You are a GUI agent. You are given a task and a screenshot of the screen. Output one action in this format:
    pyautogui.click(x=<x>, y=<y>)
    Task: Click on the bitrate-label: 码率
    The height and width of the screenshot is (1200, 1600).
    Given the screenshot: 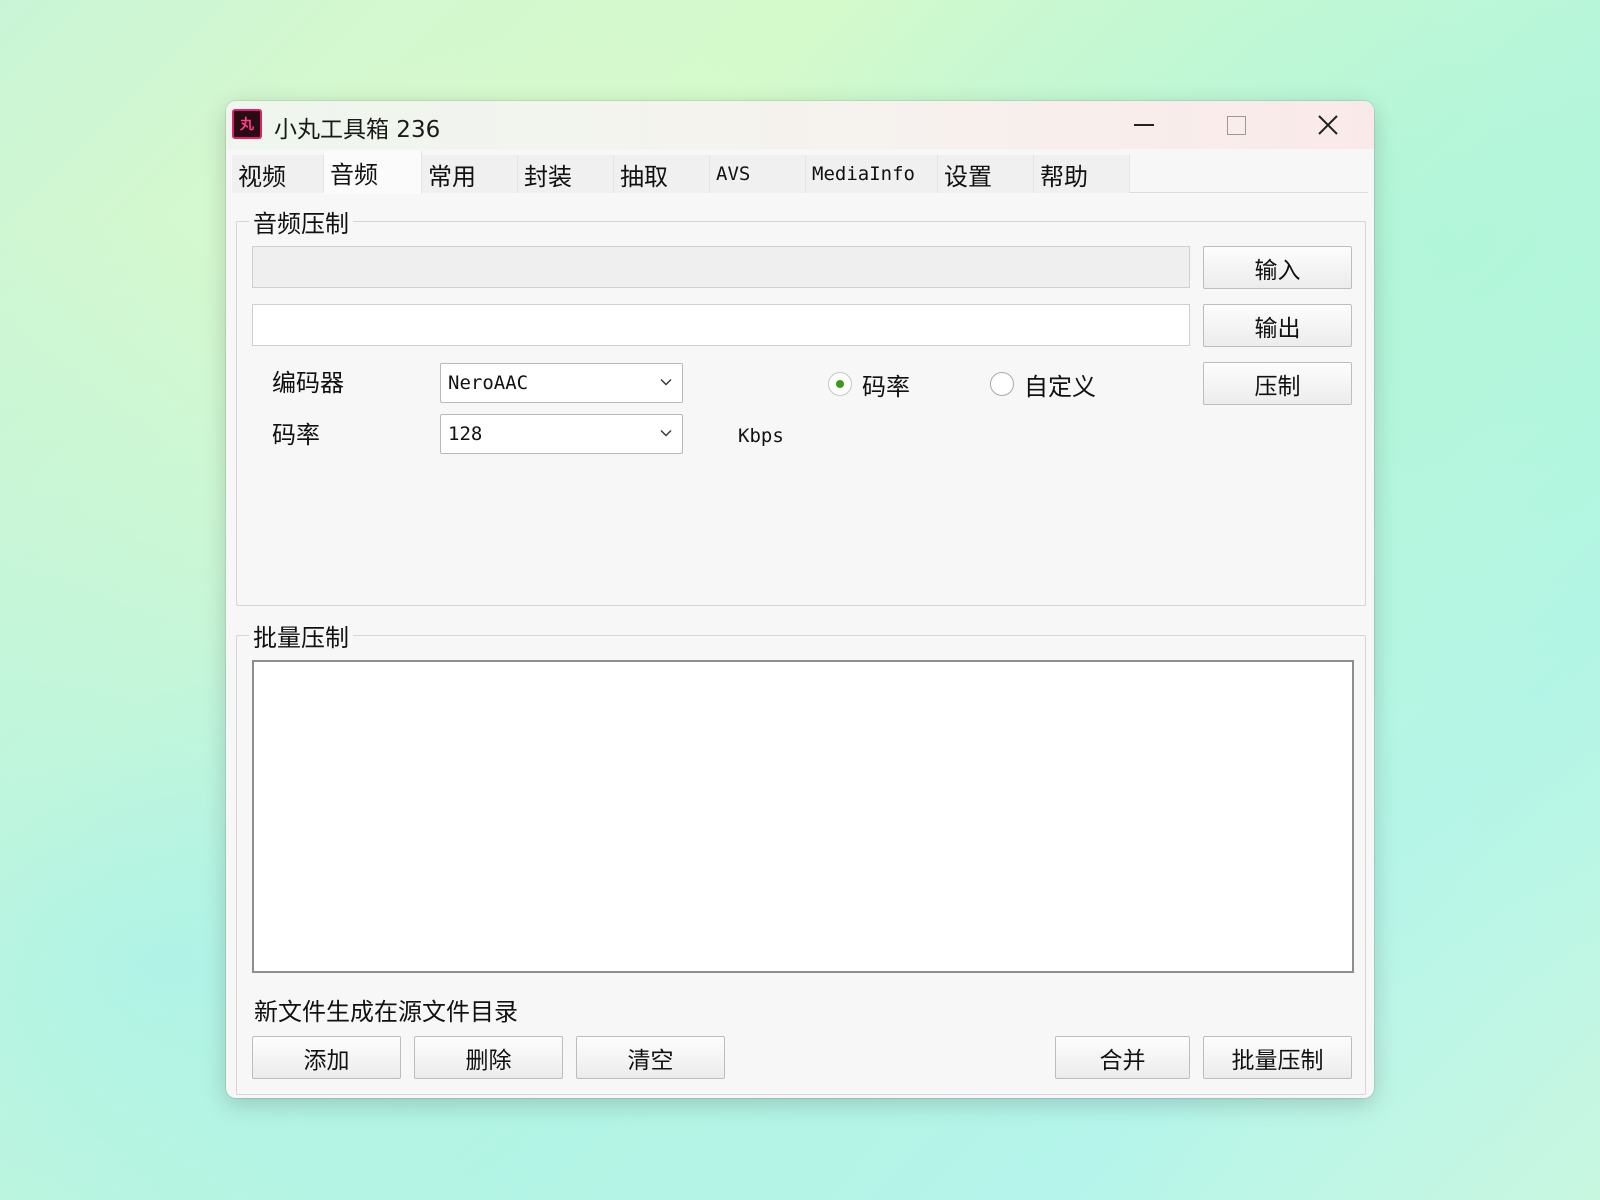 What is the action you would take?
    pyautogui.click(x=296, y=435)
    